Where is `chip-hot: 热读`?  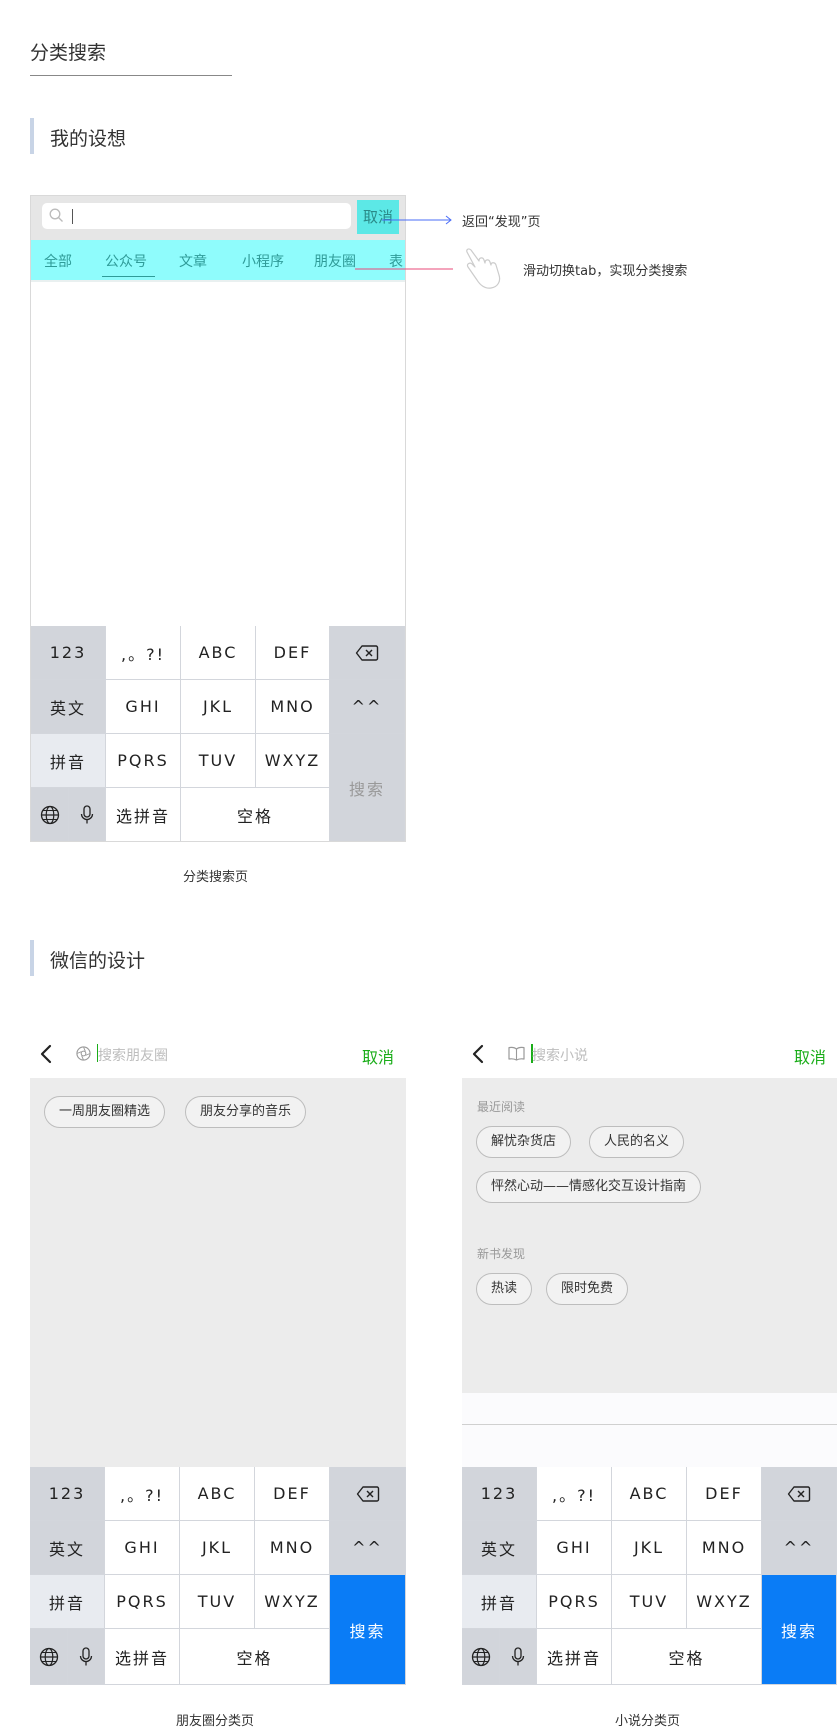 chip-hot: 热读 is located at coordinates (504, 1289).